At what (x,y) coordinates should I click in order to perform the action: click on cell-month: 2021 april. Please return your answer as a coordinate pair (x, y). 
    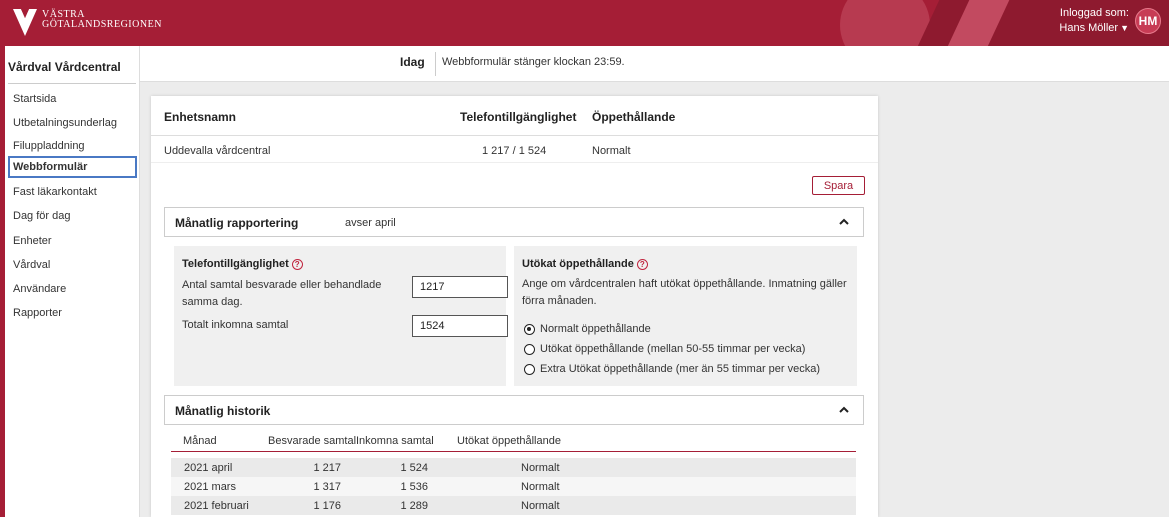
    Looking at the image, I should click on (208, 468).